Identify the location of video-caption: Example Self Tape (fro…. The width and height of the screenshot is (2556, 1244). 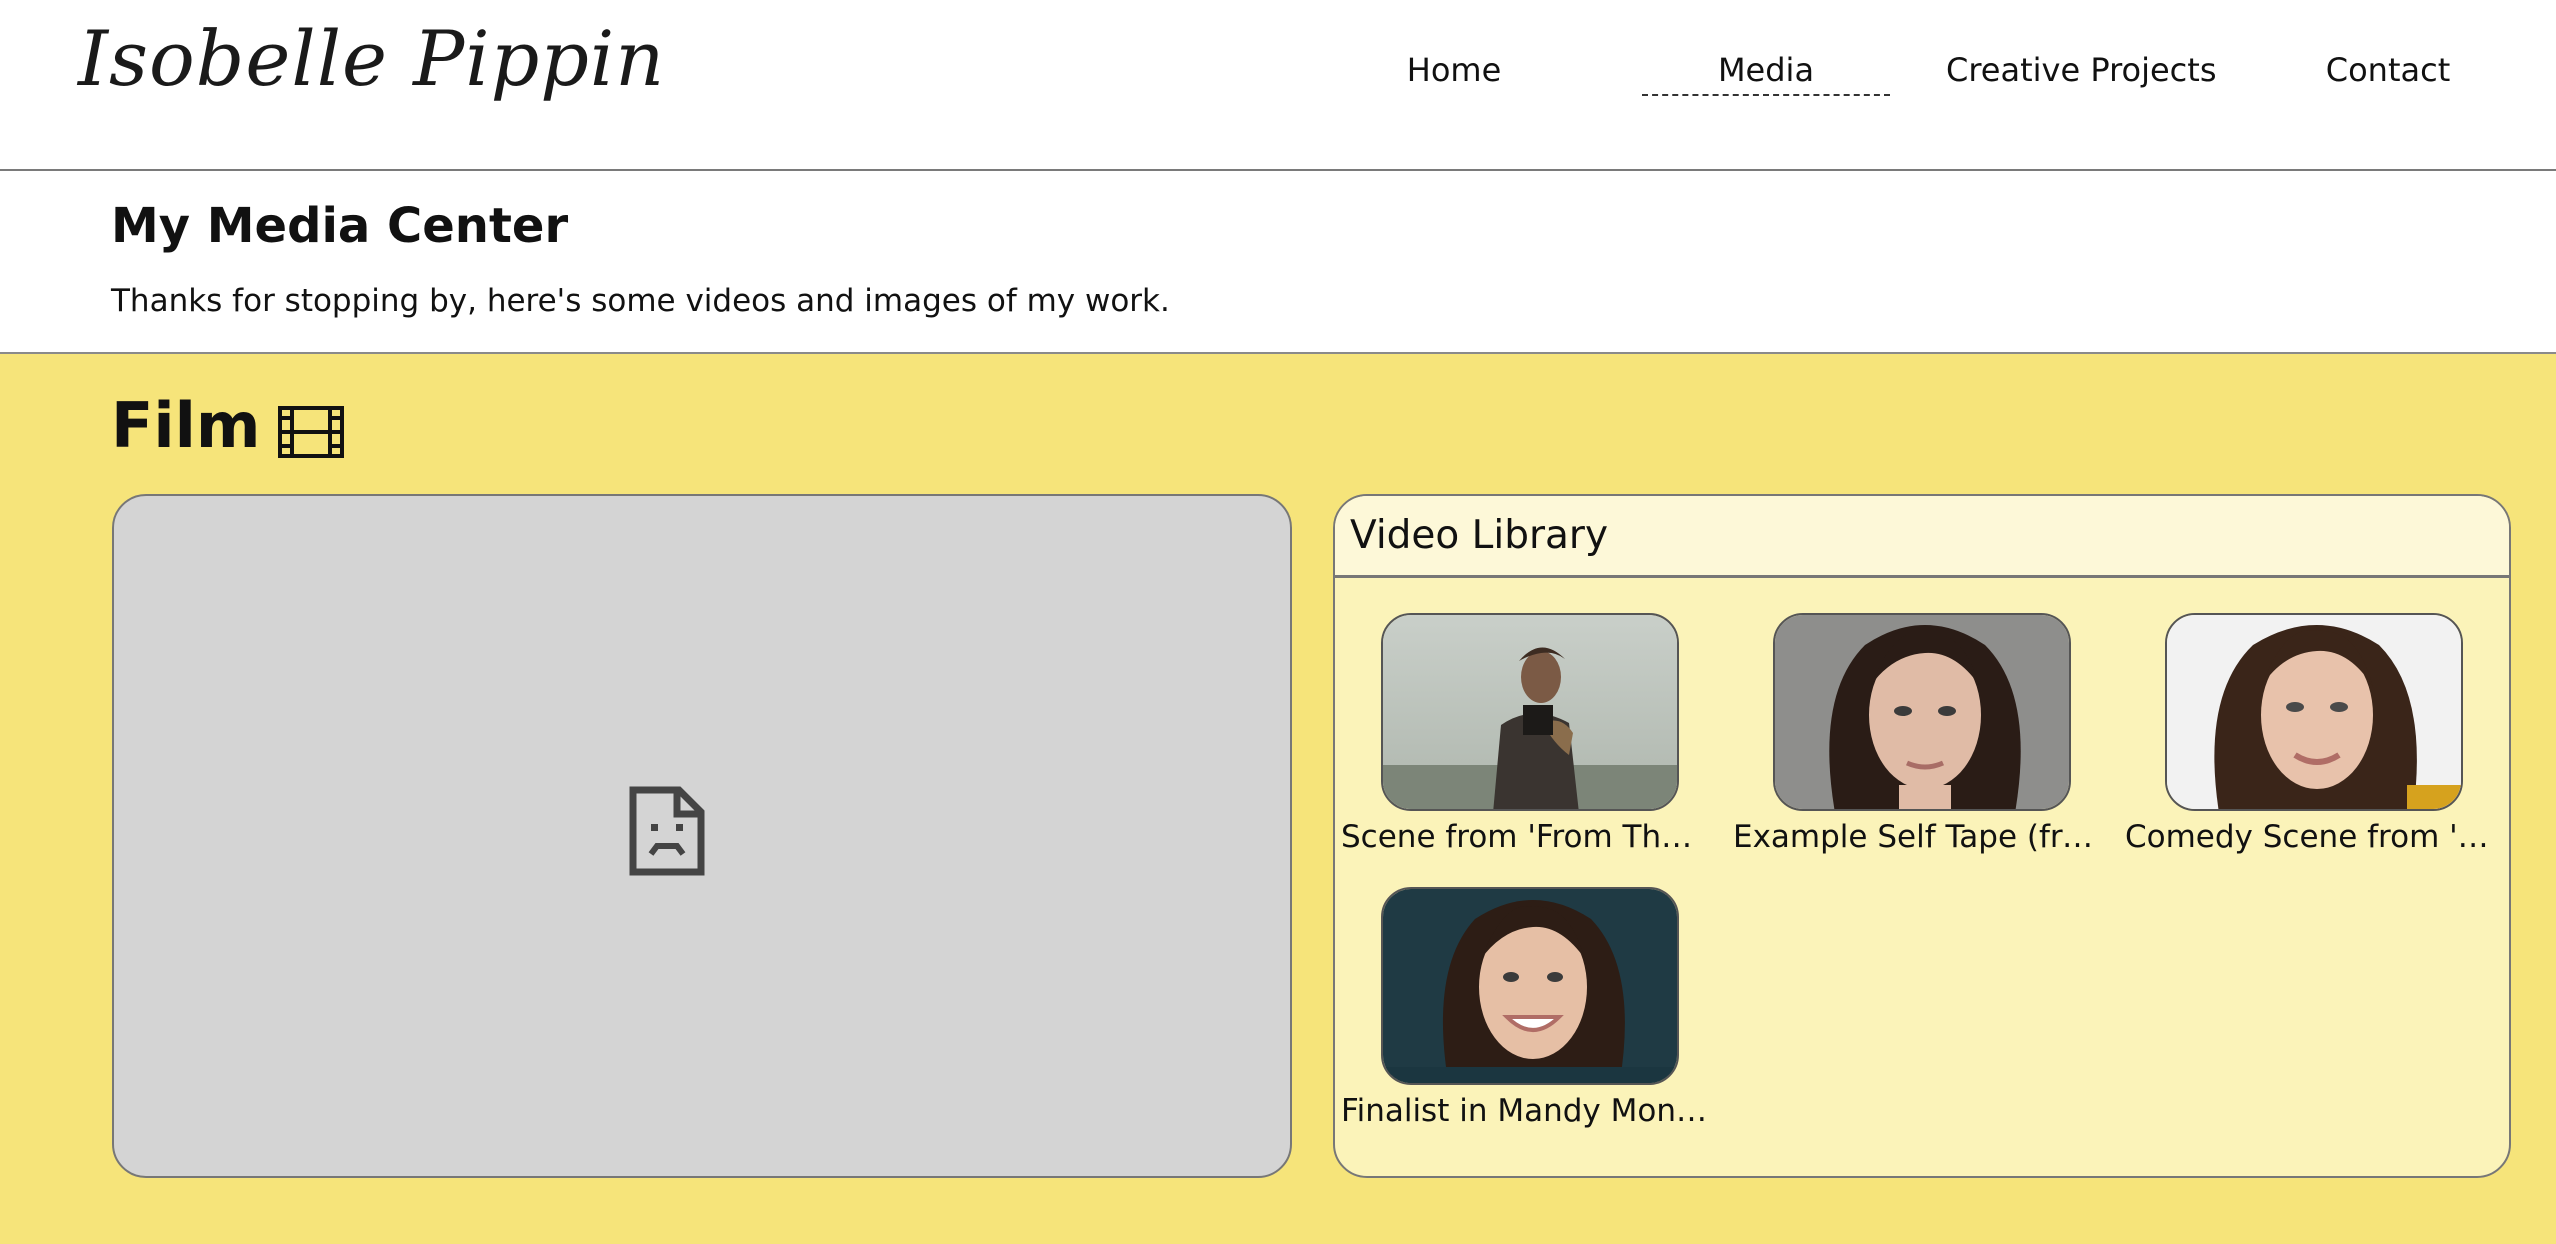
(1918, 837).